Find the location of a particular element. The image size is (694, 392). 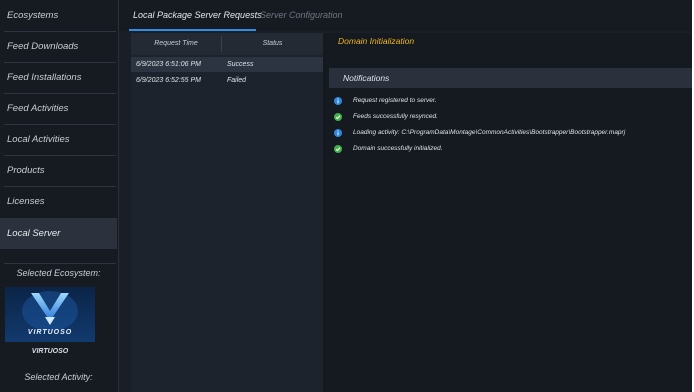

notifications-header: Notifications is located at coordinates (510, 78).